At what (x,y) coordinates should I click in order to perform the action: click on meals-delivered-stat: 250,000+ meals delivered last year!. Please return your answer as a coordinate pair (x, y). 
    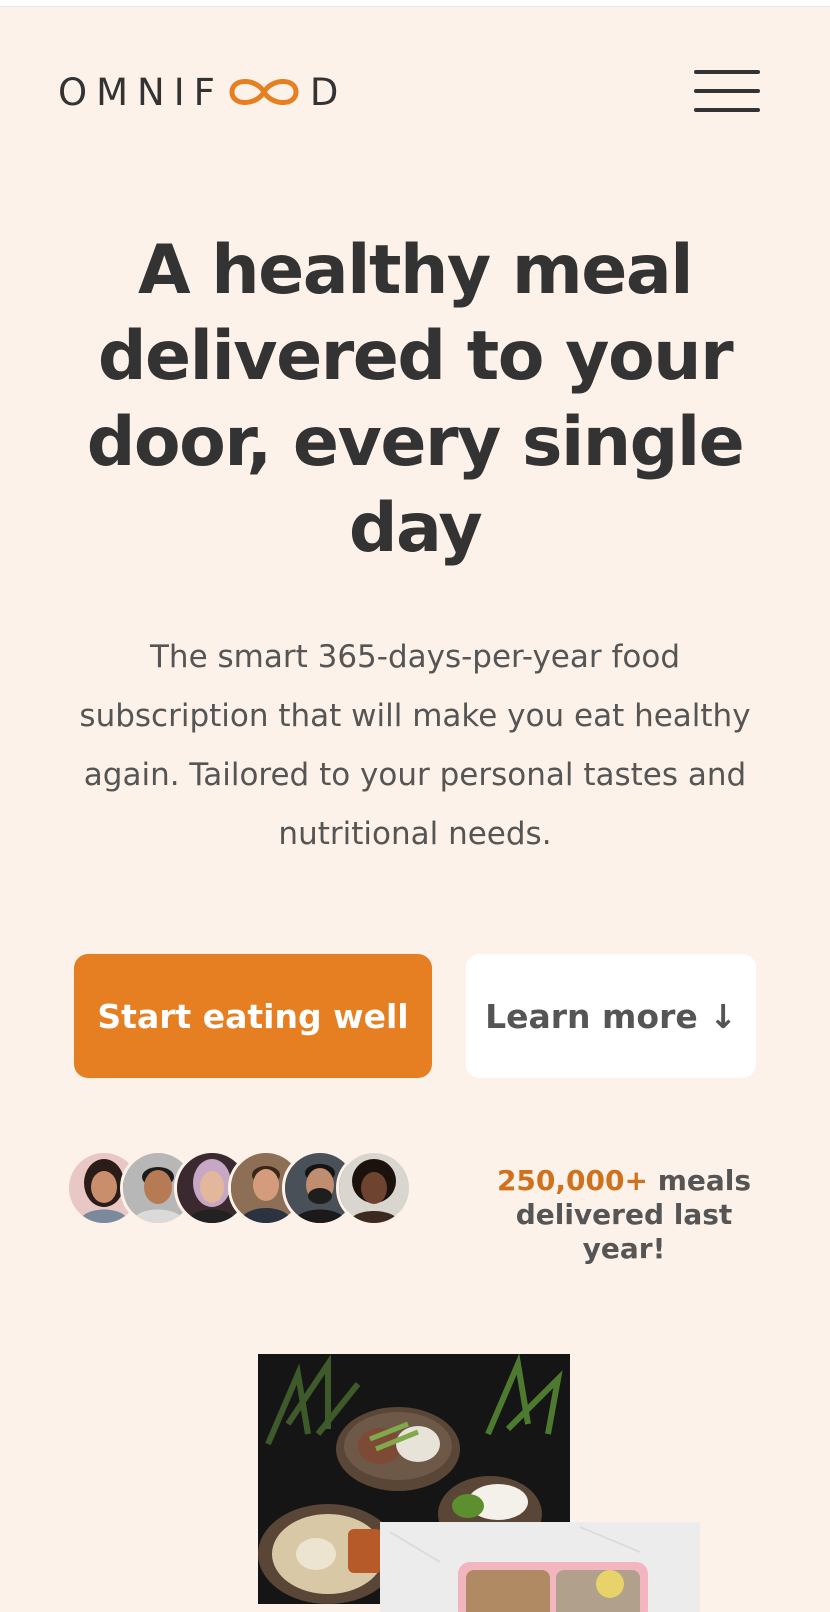
    Looking at the image, I should click on (624, 1215).